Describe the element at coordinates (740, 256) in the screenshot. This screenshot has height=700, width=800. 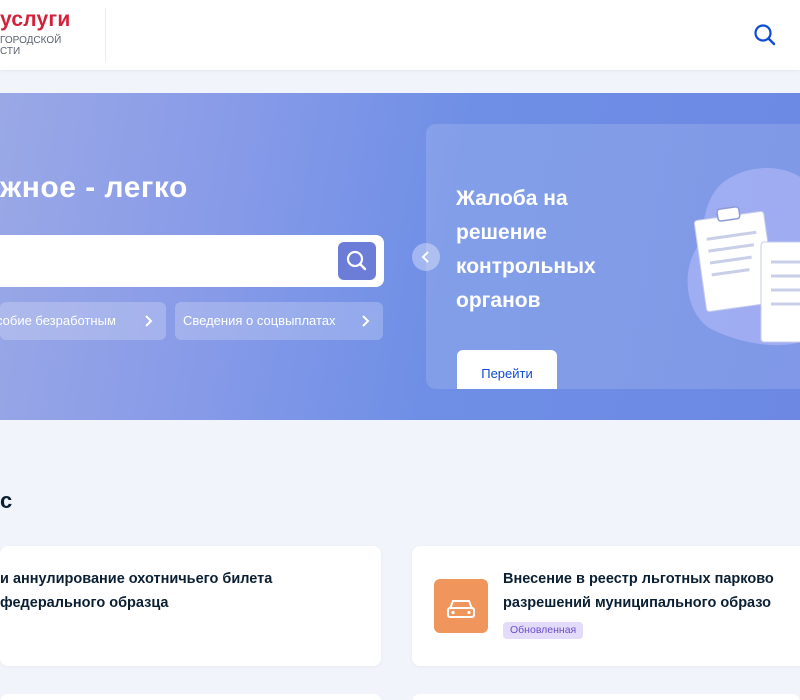
I see `documents-illustration` at that location.